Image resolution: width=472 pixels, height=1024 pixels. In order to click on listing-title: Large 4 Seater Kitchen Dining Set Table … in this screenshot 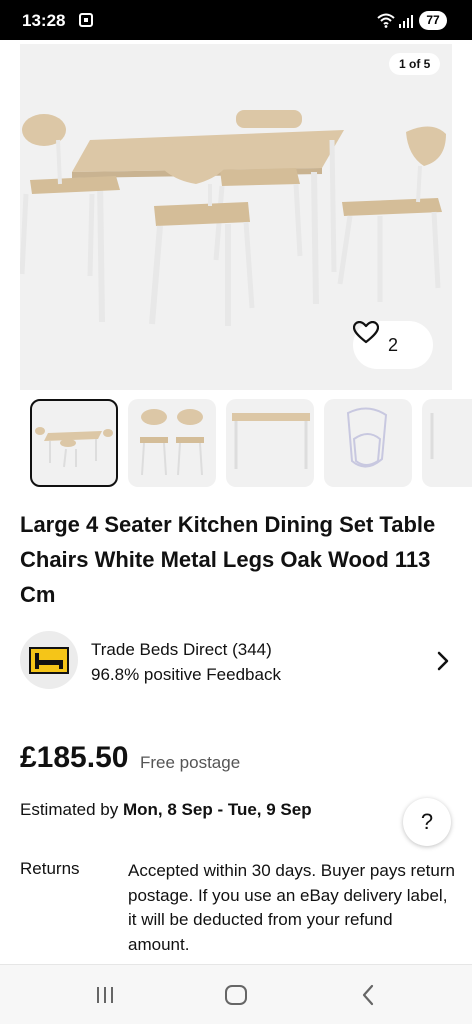, I will do `click(228, 559)`.